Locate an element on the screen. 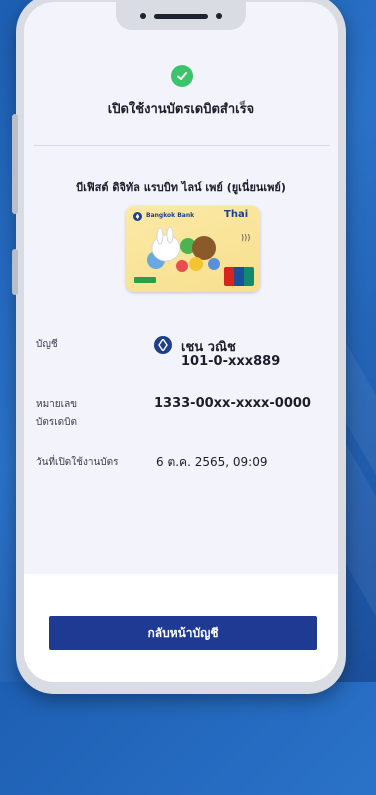 Image resolution: width=376 pixels, height=795 pixels. card-characters-illustration is located at coordinates (183, 249).